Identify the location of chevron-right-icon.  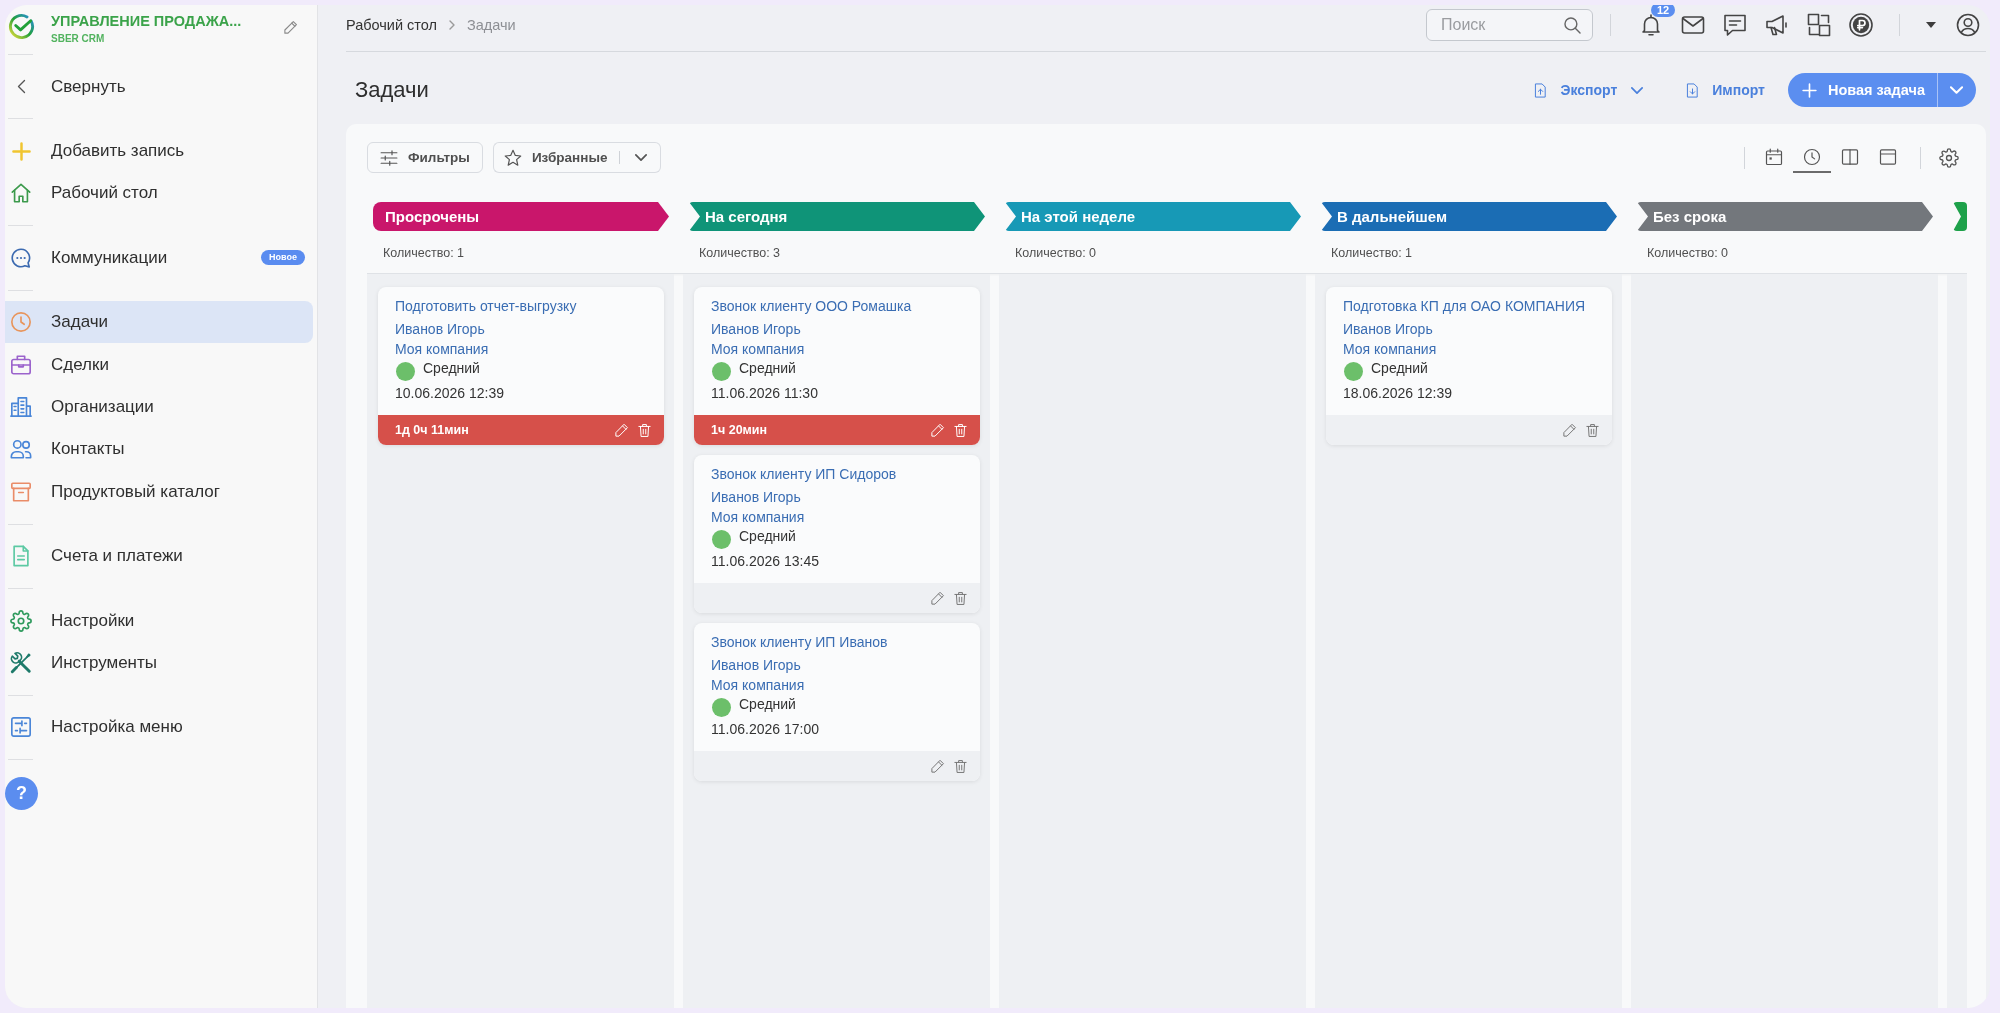
(452, 25).